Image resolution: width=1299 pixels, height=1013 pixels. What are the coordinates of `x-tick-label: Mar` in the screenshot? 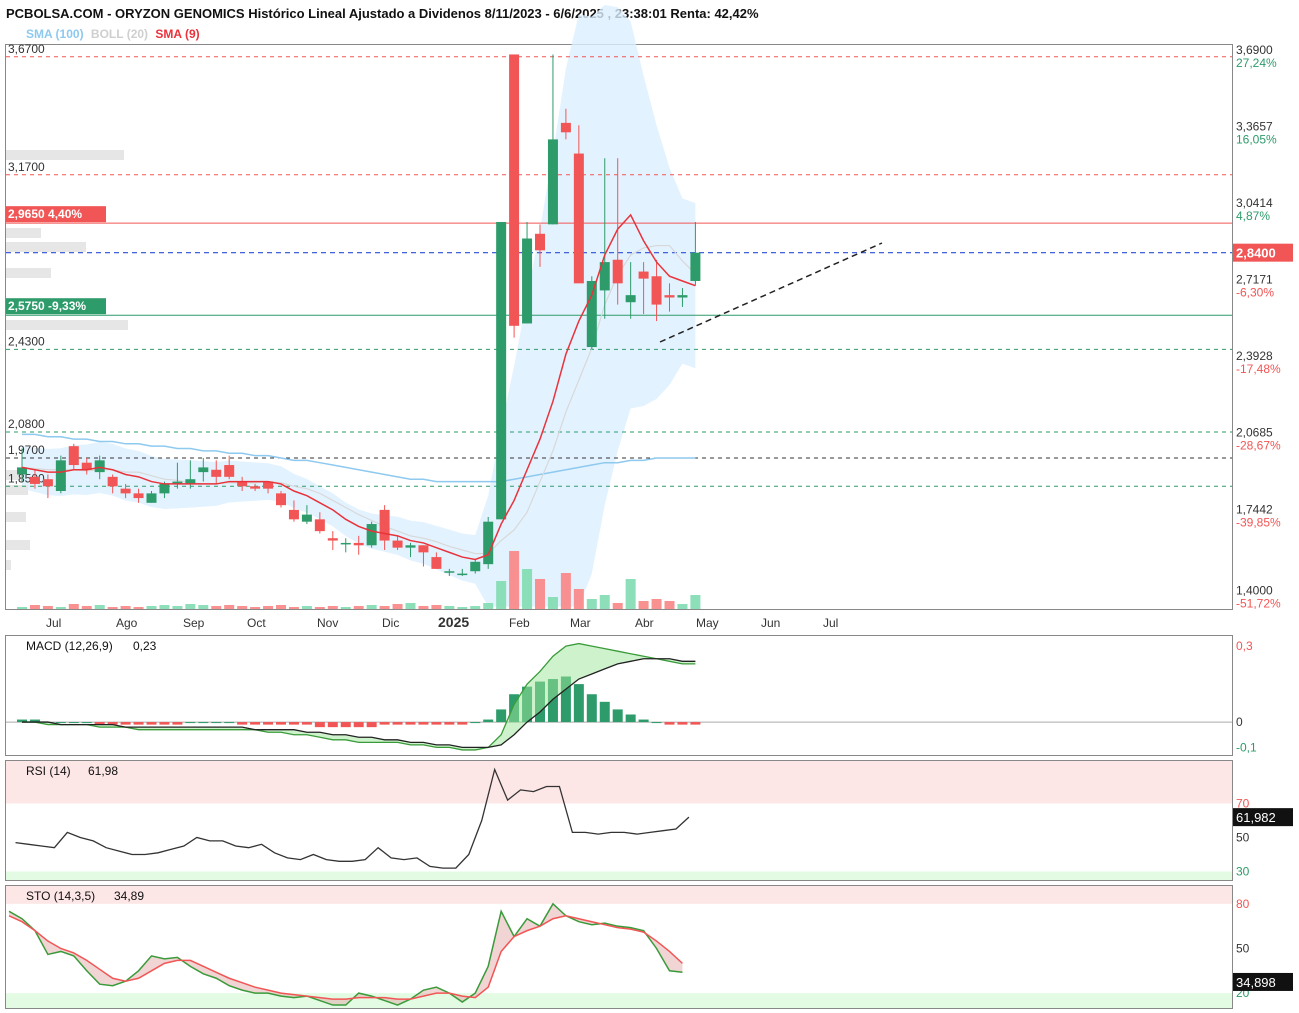 It's located at (580, 623).